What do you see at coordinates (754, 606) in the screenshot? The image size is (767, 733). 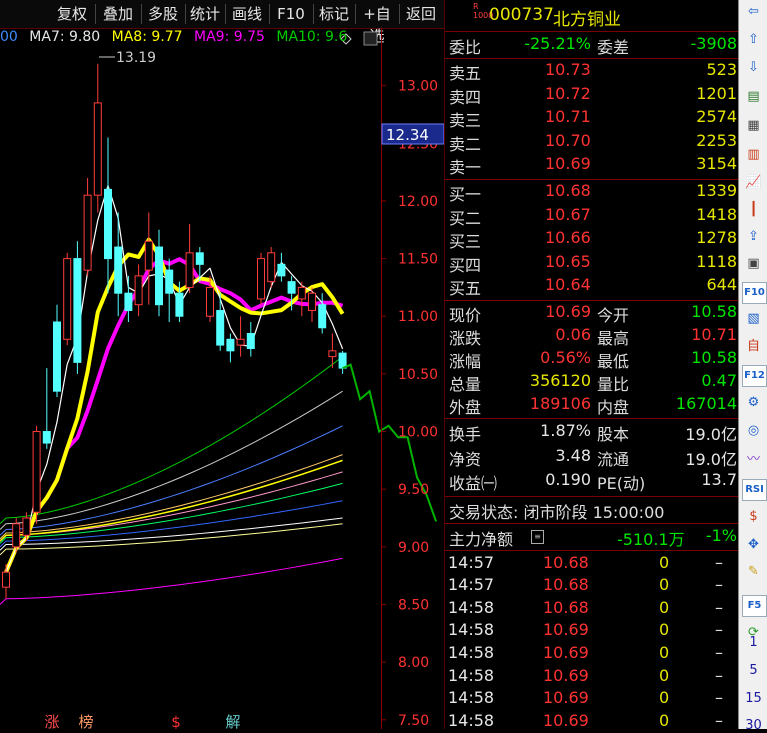 I see `f5-icon: F5` at bounding box center [754, 606].